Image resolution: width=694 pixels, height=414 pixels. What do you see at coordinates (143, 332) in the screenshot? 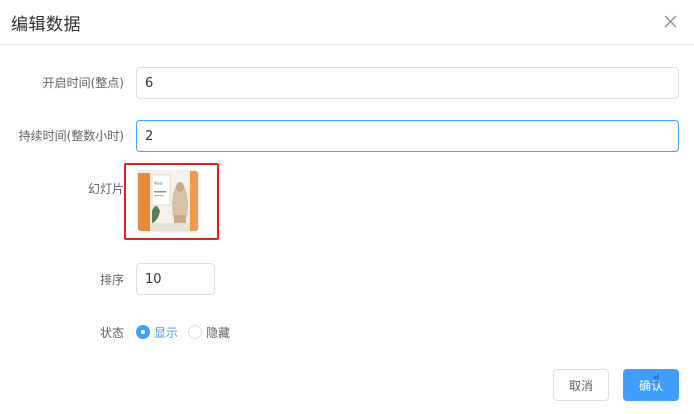
I see `radio-show-circle` at bounding box center [143, 332].